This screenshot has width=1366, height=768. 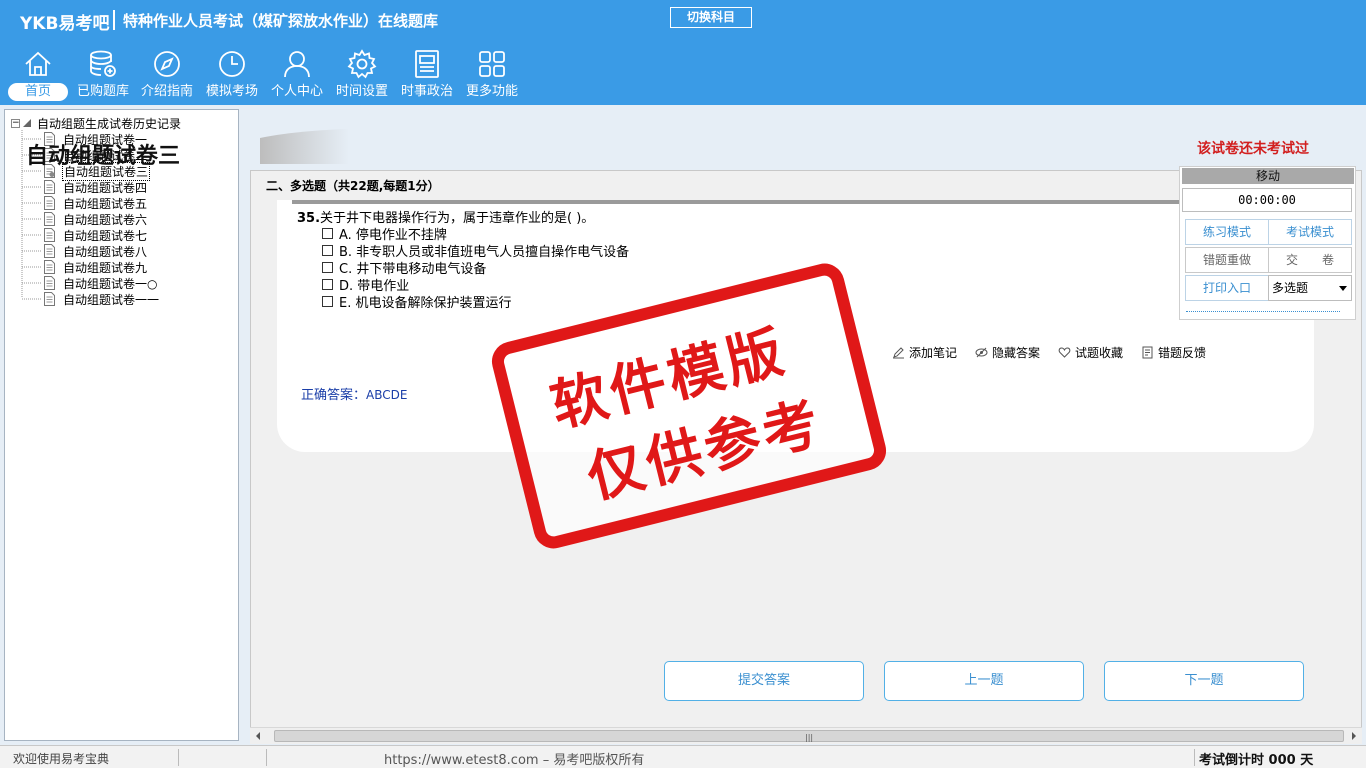 I want to click on folder-triangle-icon, so click(x=27, y=123).